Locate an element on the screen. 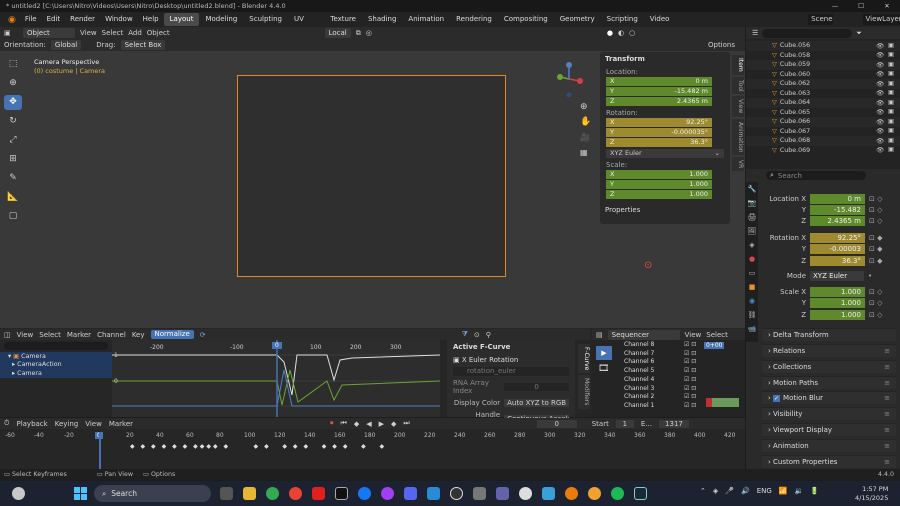 The width and height of the screenshot is (900, 506). channel-row: ▸ Camera is located at coordinates (56, 373).